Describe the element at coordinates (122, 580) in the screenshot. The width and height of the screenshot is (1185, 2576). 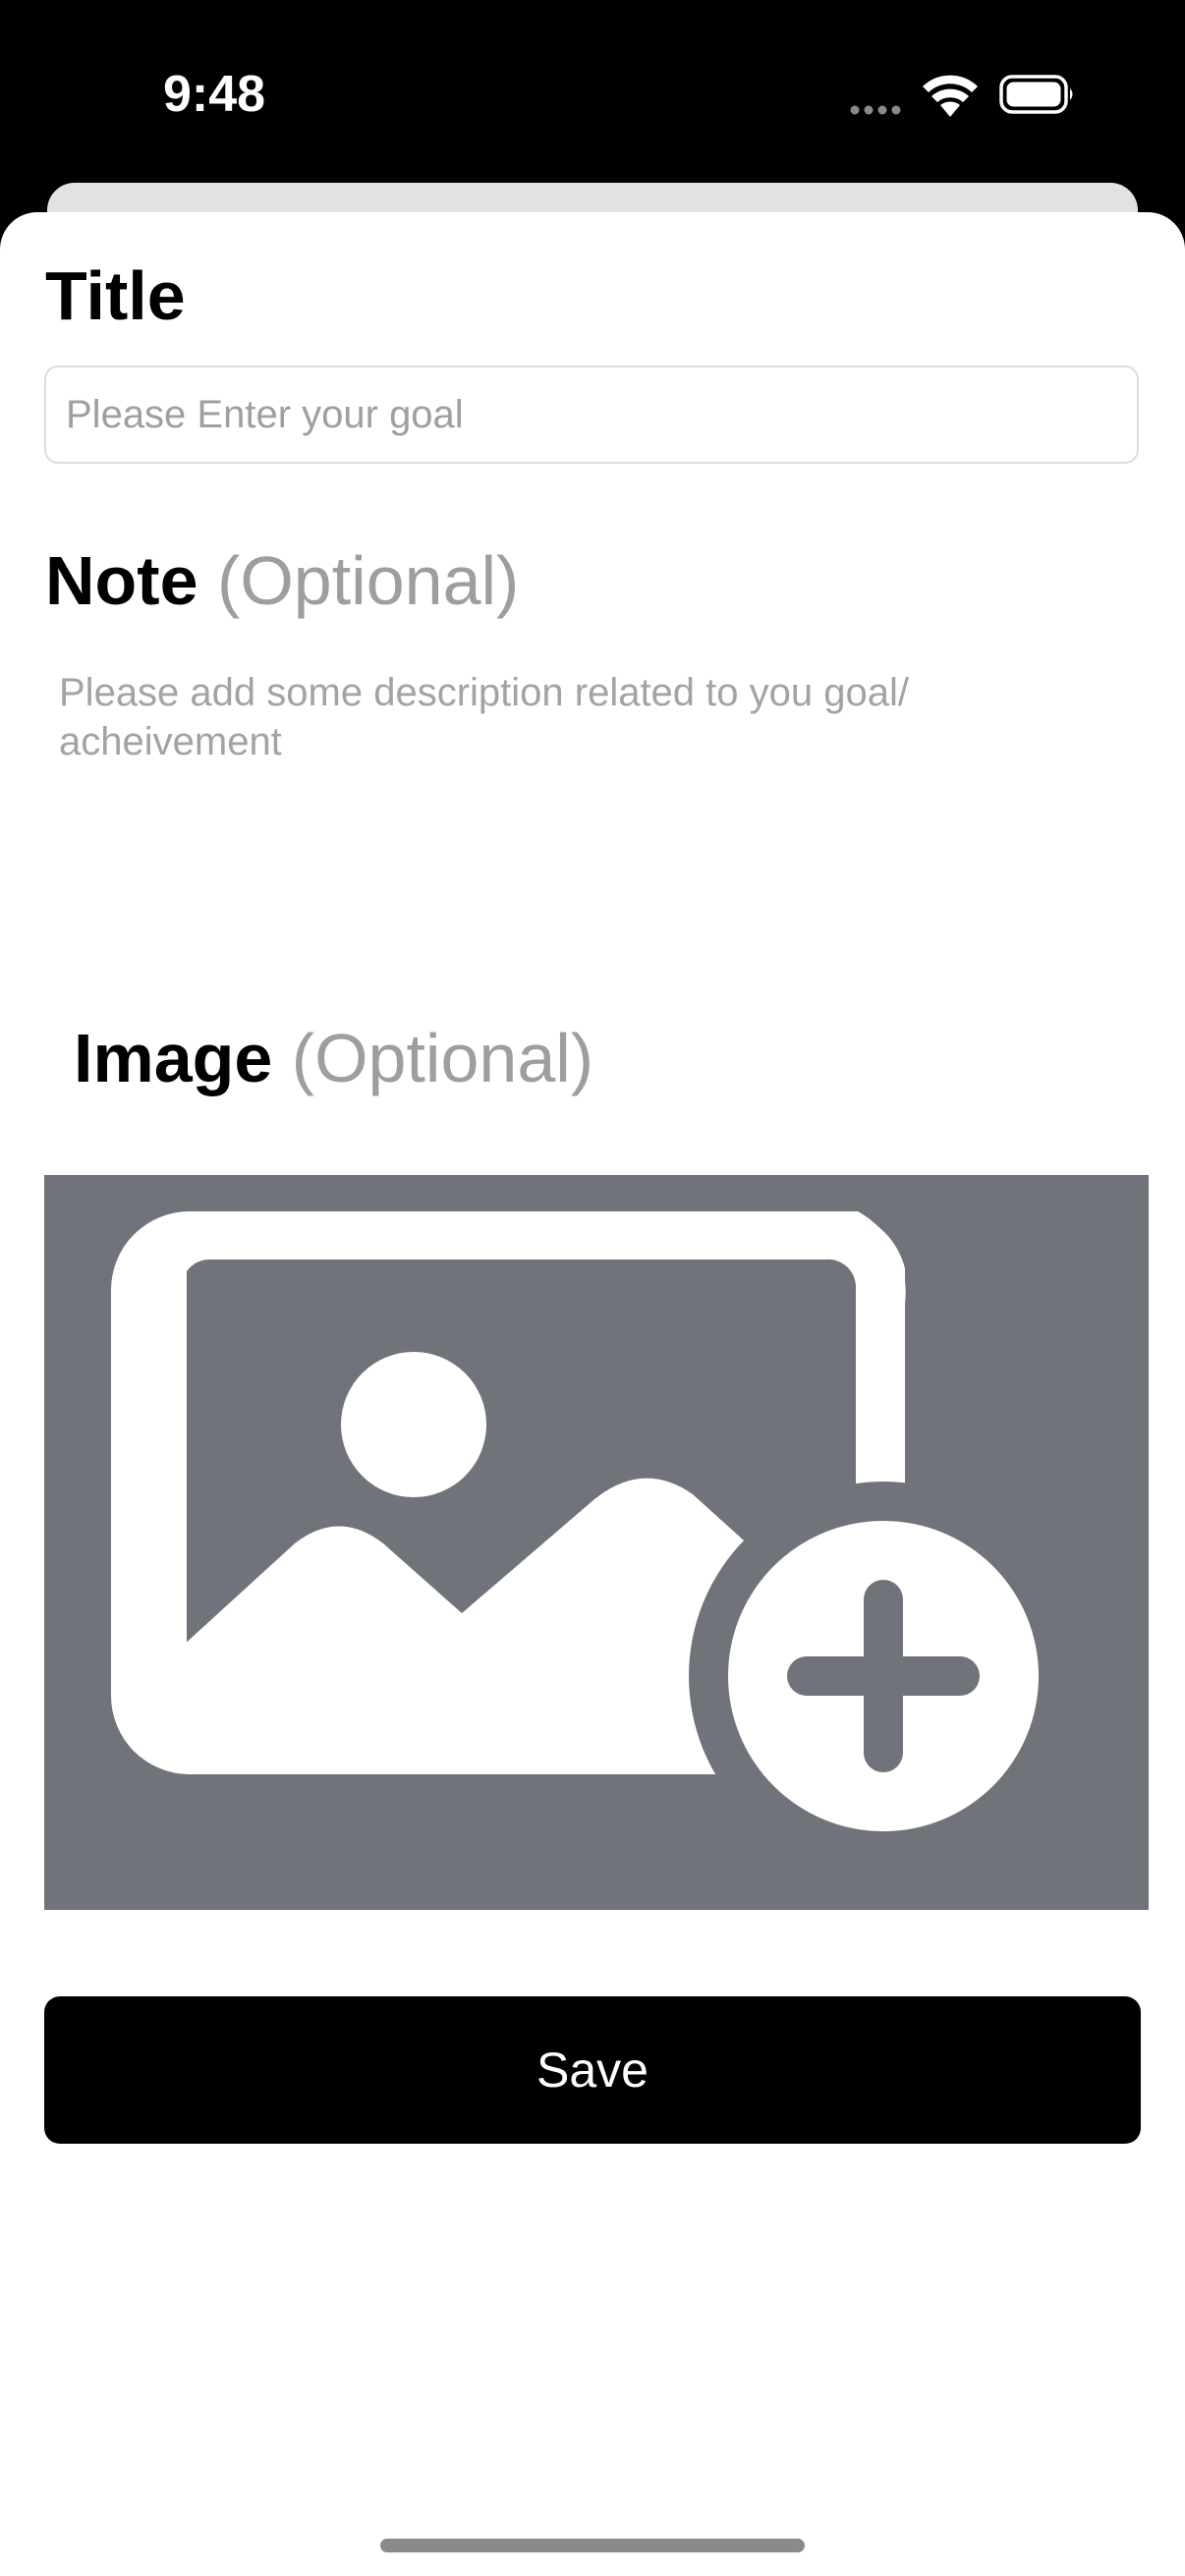
I see `note-label: Note` at that location.